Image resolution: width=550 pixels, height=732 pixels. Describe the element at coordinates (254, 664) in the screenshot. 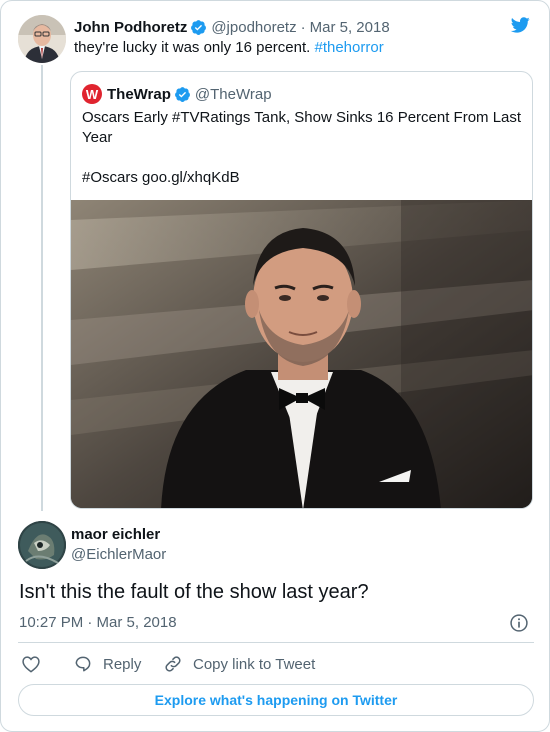

I see `copy-link-label: Copy link to Tweet` at that location.